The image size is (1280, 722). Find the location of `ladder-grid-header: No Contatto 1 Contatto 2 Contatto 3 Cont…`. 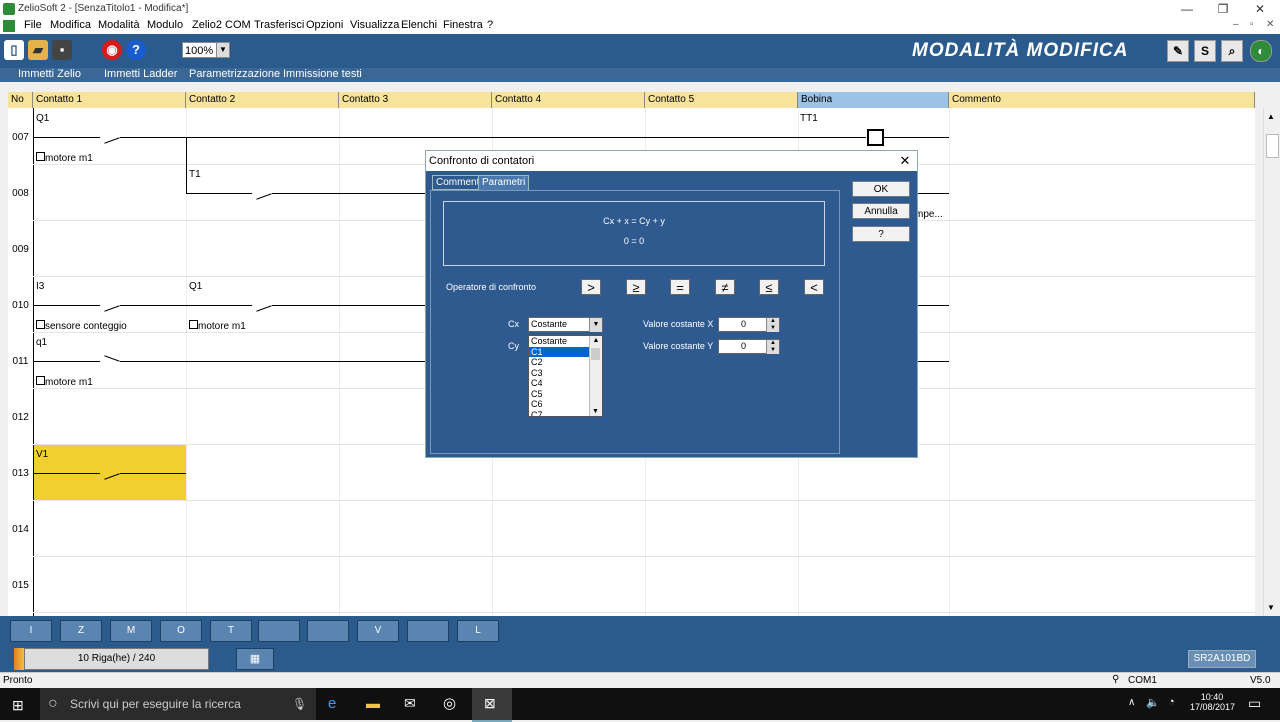

ladder-grid-header: No Contatto 1 Contatto 2 Contatto 3 Cont… is located at coordinates (631, 100).